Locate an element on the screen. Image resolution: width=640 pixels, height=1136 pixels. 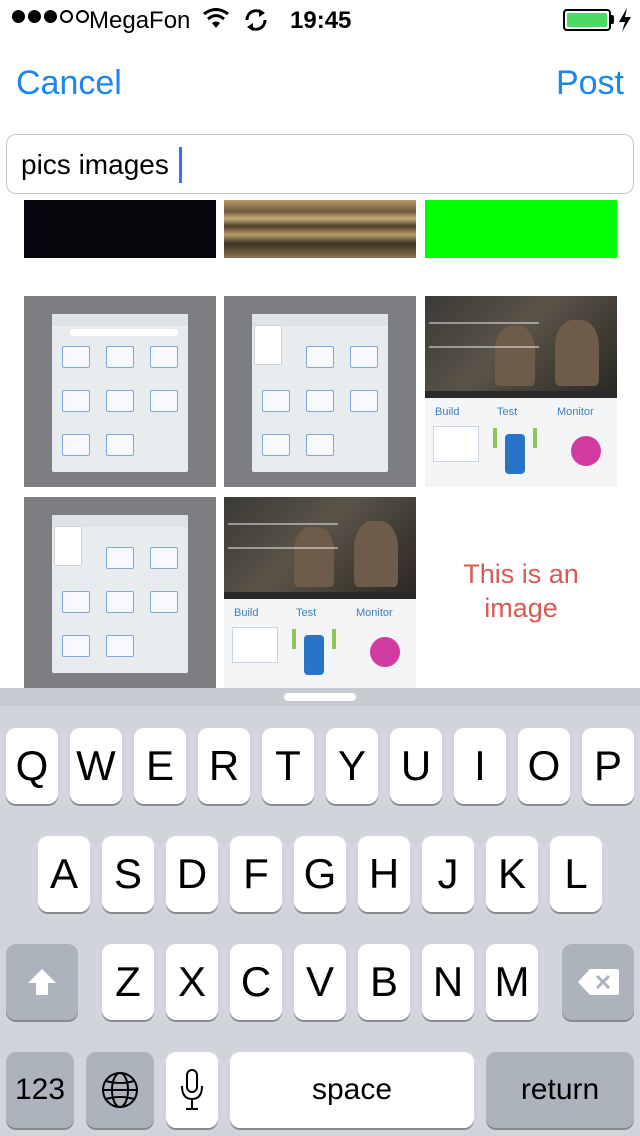
key-a: A is located at coordinates (64, 874).